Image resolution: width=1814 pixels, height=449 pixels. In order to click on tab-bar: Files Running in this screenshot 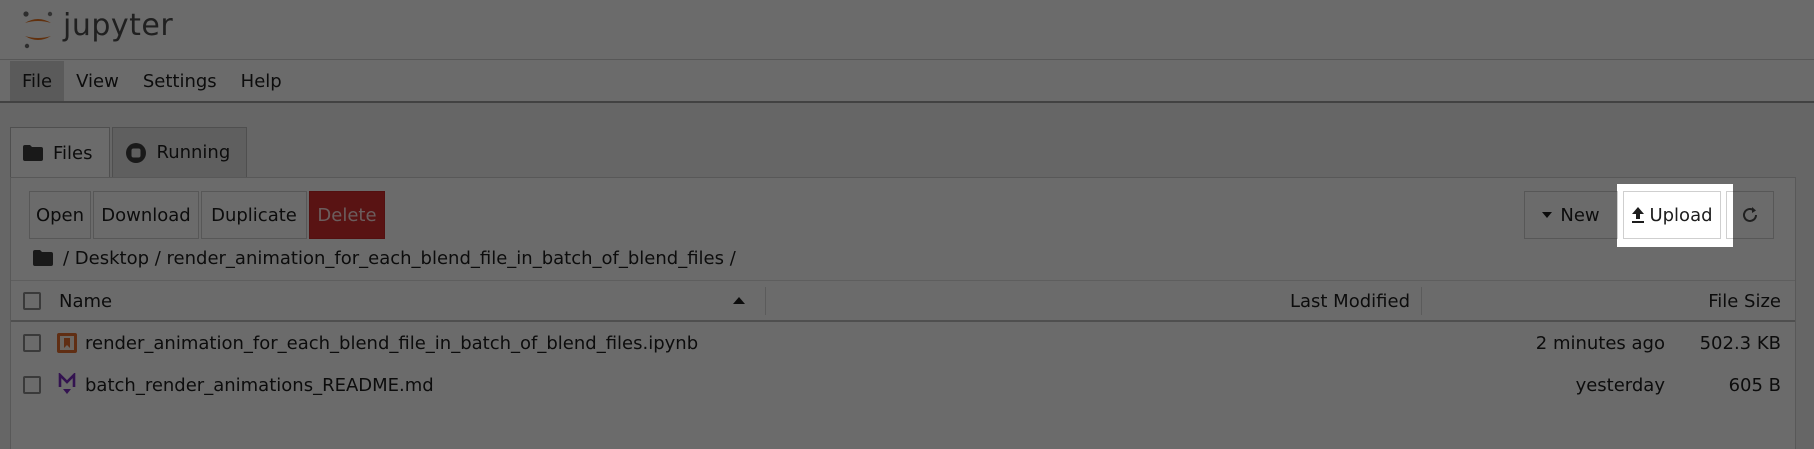, I will do `click(129, 152)`.